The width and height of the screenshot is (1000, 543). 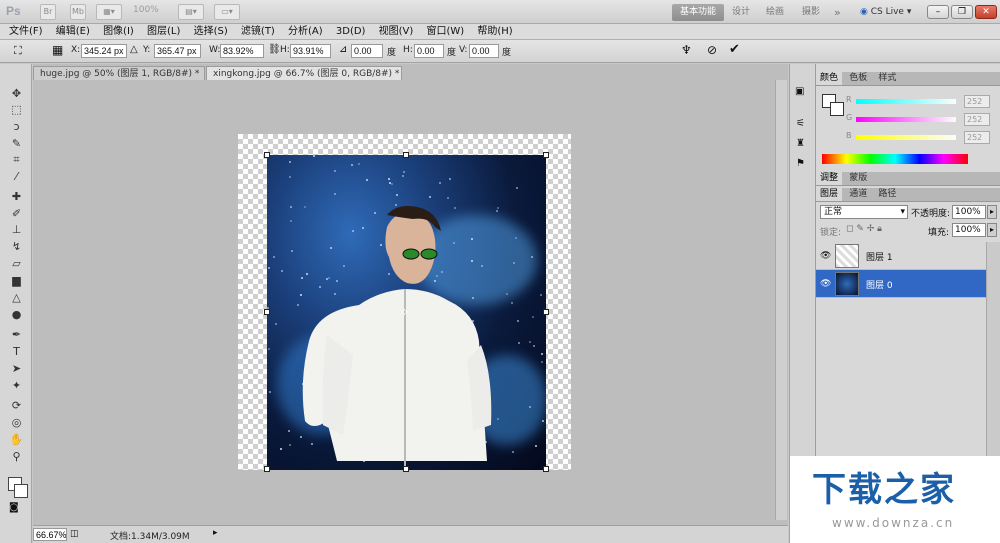 I want to click on 3d-orbit-tool-icon: ◎, so click(x=16, y=422).